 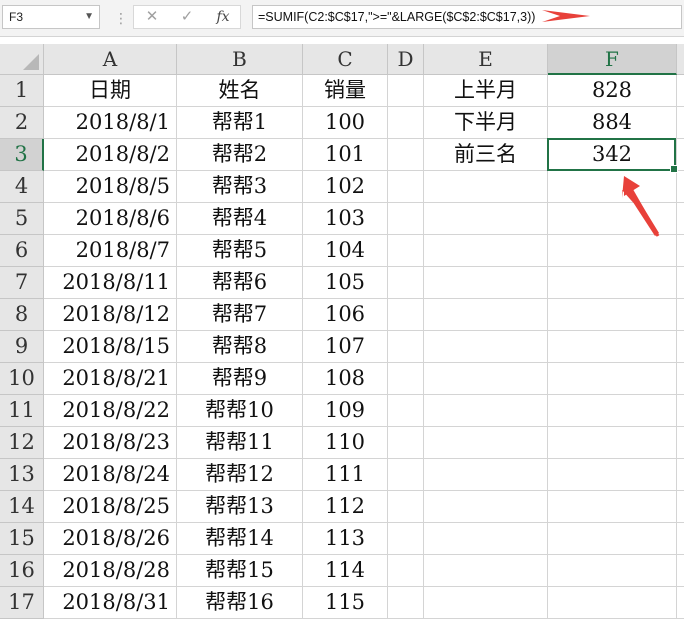 What do you see at coordinates (240, 539) in the screenshot?
I see `cell-b15: 帮帮14` at bounding box center [240, 539].